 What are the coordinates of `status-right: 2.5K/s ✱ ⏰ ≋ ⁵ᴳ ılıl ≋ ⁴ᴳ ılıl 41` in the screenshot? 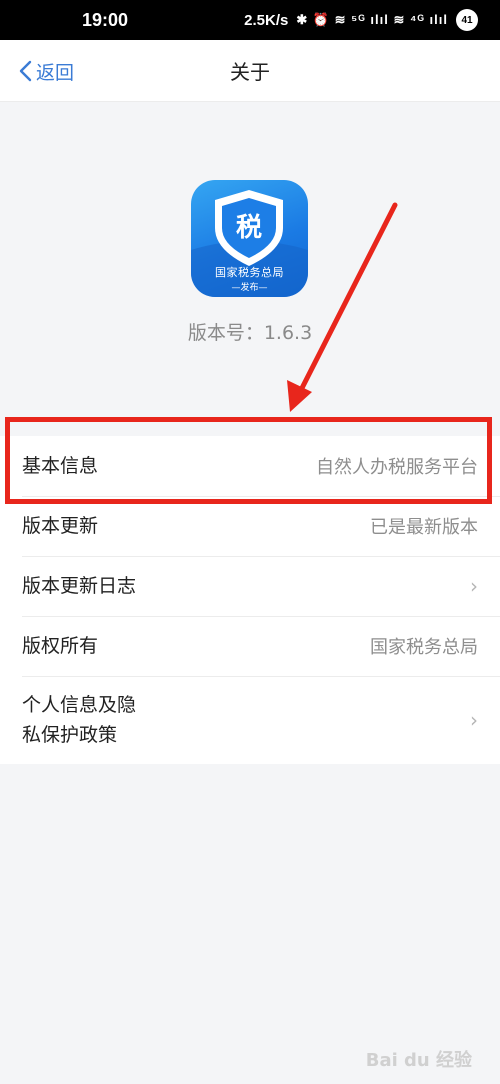 It's located at (361, 20).